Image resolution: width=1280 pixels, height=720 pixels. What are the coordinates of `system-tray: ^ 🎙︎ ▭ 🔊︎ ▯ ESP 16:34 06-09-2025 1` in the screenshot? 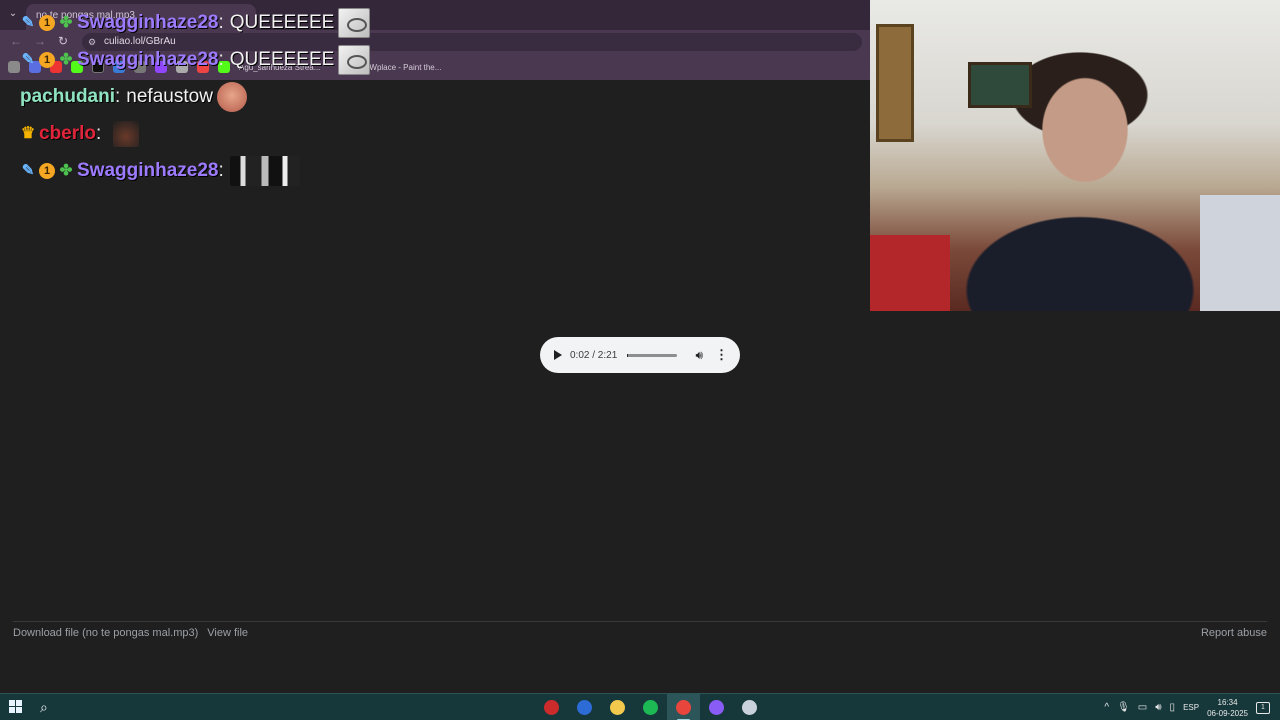 It's located at (1192, 707).